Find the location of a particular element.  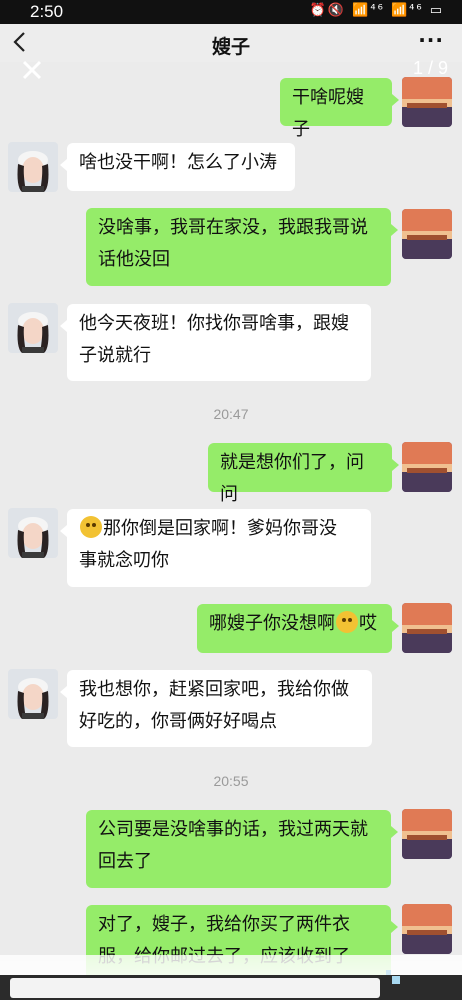

message-text-line: 事就念叨你 is located at coordinates (124, 560).